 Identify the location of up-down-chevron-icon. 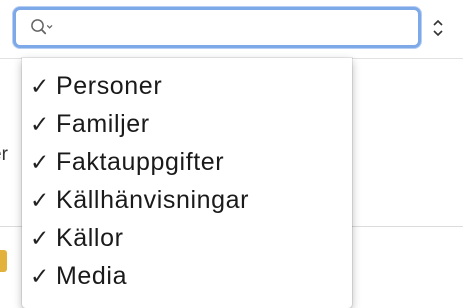
(438, 30).